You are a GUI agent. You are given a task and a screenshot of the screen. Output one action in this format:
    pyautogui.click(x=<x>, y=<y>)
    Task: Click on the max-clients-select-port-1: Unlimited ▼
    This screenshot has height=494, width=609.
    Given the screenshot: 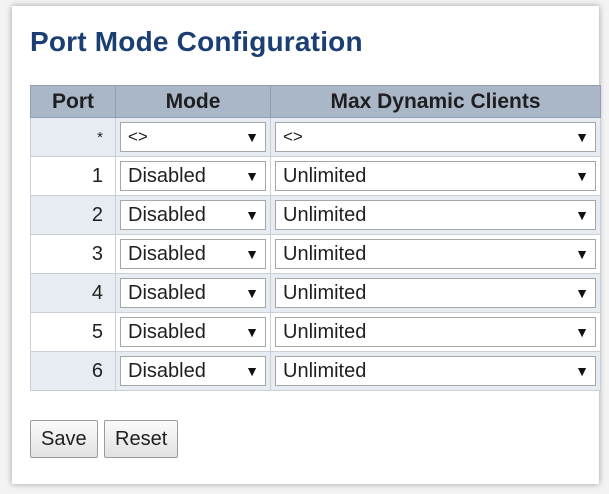 What is the action you would take?
    pyautogui.click(x=435, y=176)
    